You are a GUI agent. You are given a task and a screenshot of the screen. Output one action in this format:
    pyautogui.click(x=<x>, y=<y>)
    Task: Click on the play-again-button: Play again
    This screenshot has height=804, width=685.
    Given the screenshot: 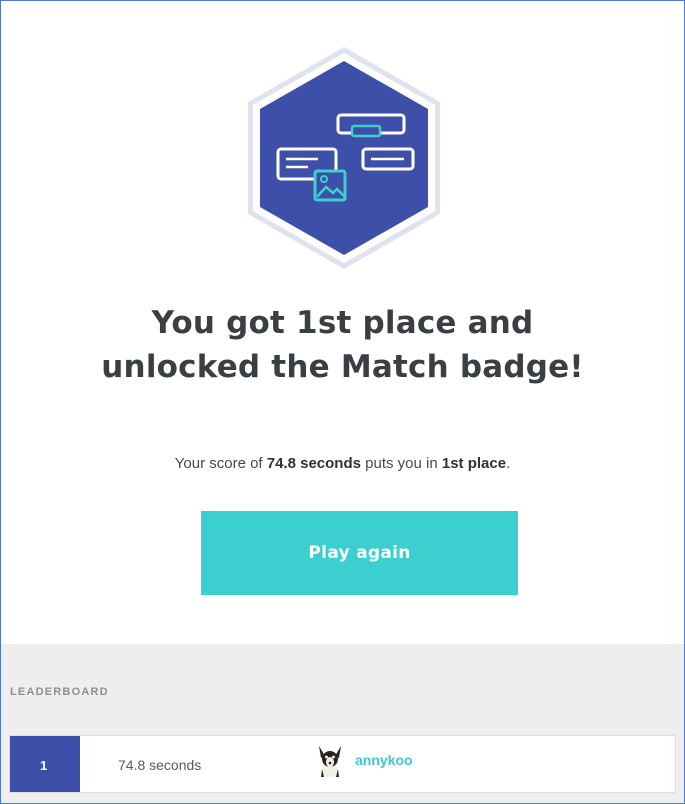 What is the action you would take?
    pyautogui.click(x=359, y=553)
    